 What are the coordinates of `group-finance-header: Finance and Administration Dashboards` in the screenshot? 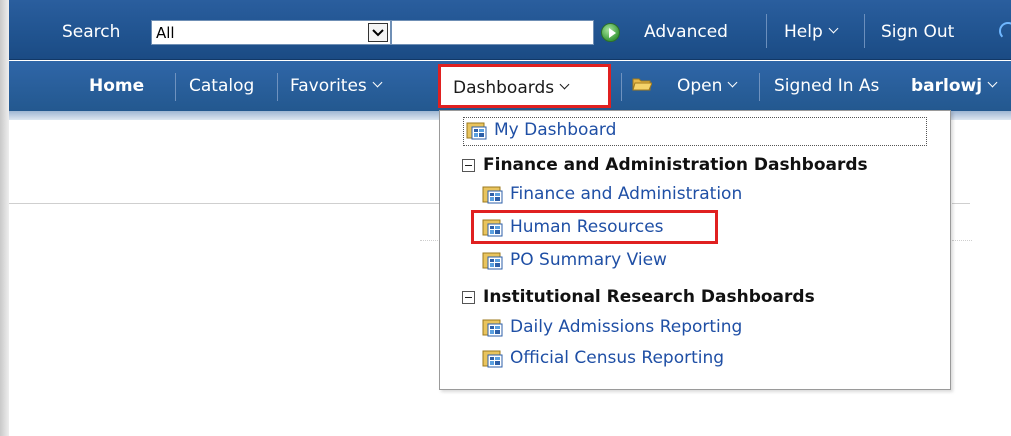 It's located at (665, 165).